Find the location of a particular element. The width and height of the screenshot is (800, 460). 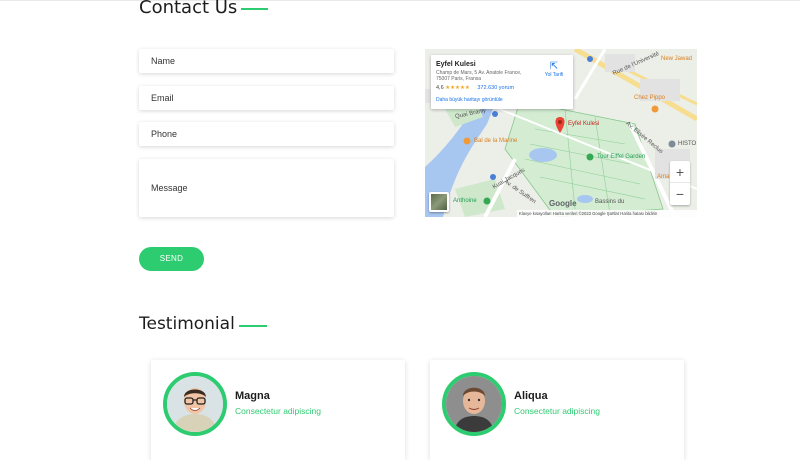

directions-button: ⇱ Yol Tarifi is located at coordinates (554, 69).